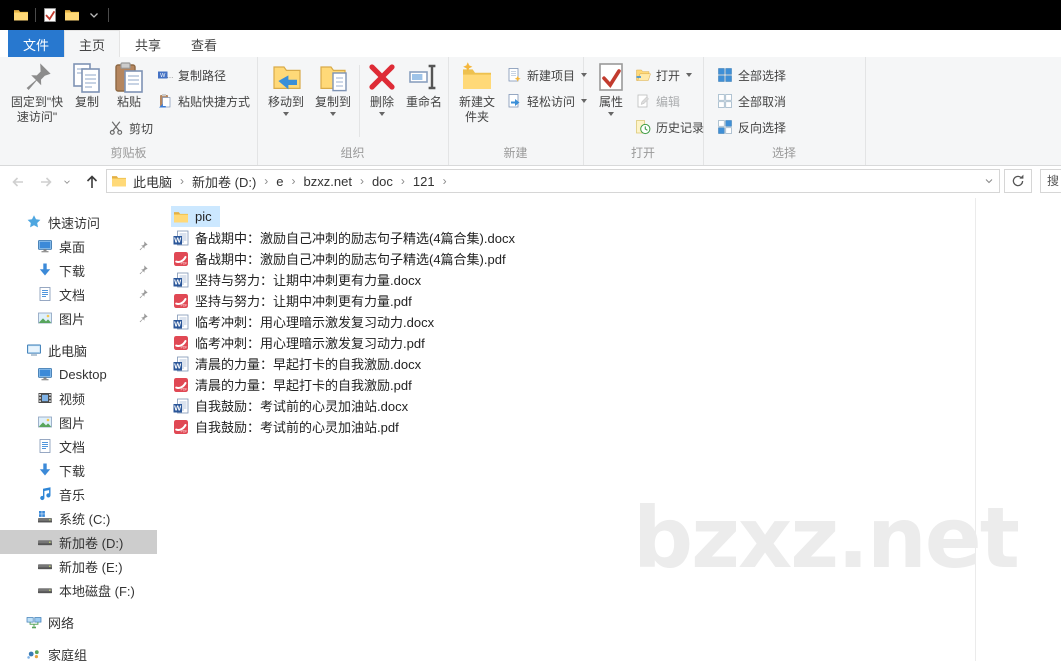  Describe the element at coordinates (300, 363) in the screenshot. I see `file-row: W 清晨的力量：早起打卡的自我激励.docx` at that location.